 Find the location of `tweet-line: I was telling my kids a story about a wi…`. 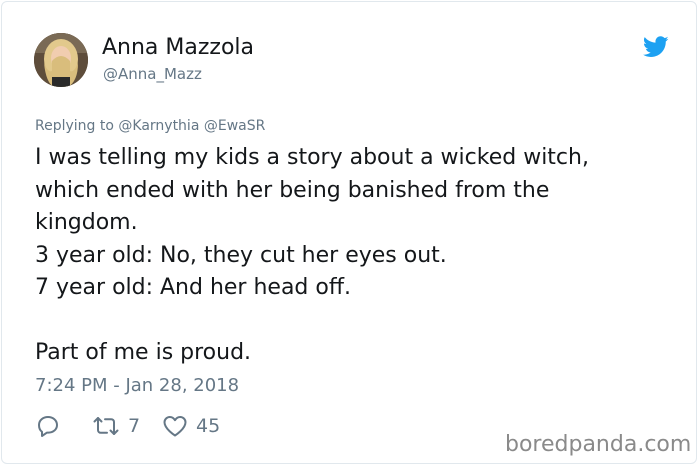

tweet-line: I was telling my kids a story about a wi… is located at coordinates (312, 157).